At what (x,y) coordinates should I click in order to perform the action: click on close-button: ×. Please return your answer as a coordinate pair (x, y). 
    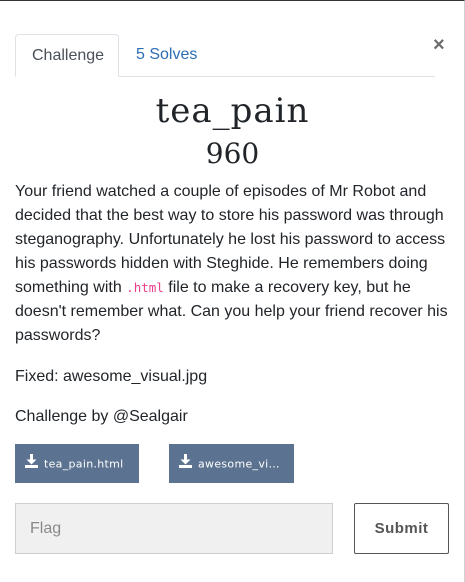
    Looking at the image, I should click on (439, 45).